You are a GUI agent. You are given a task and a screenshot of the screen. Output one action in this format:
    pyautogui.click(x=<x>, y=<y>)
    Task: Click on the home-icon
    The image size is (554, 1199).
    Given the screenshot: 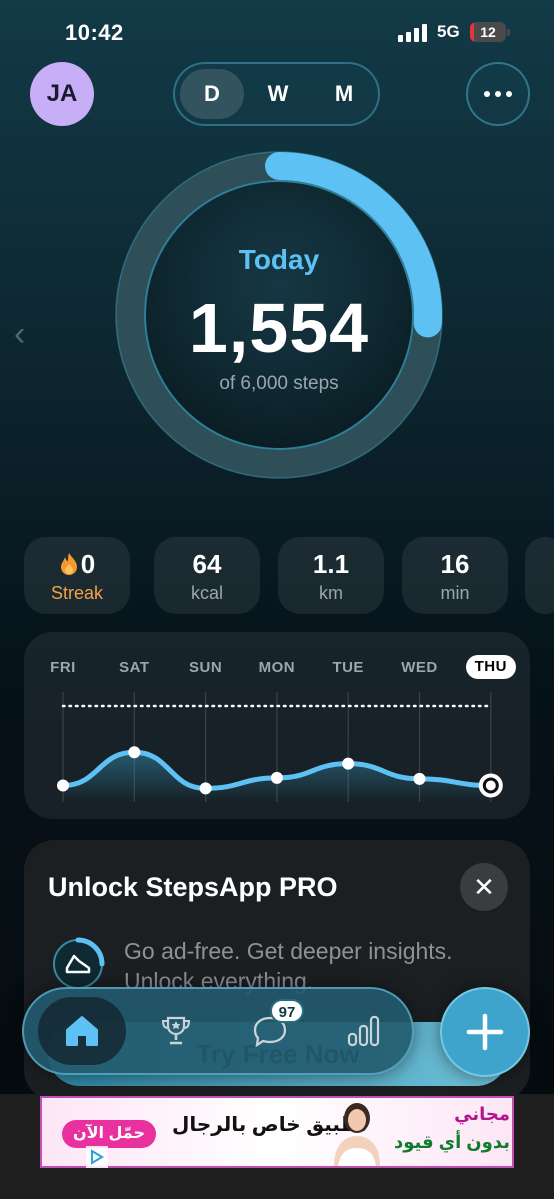 What is the action you would take?
    pyautogui.click(x=82, y=1031)
    